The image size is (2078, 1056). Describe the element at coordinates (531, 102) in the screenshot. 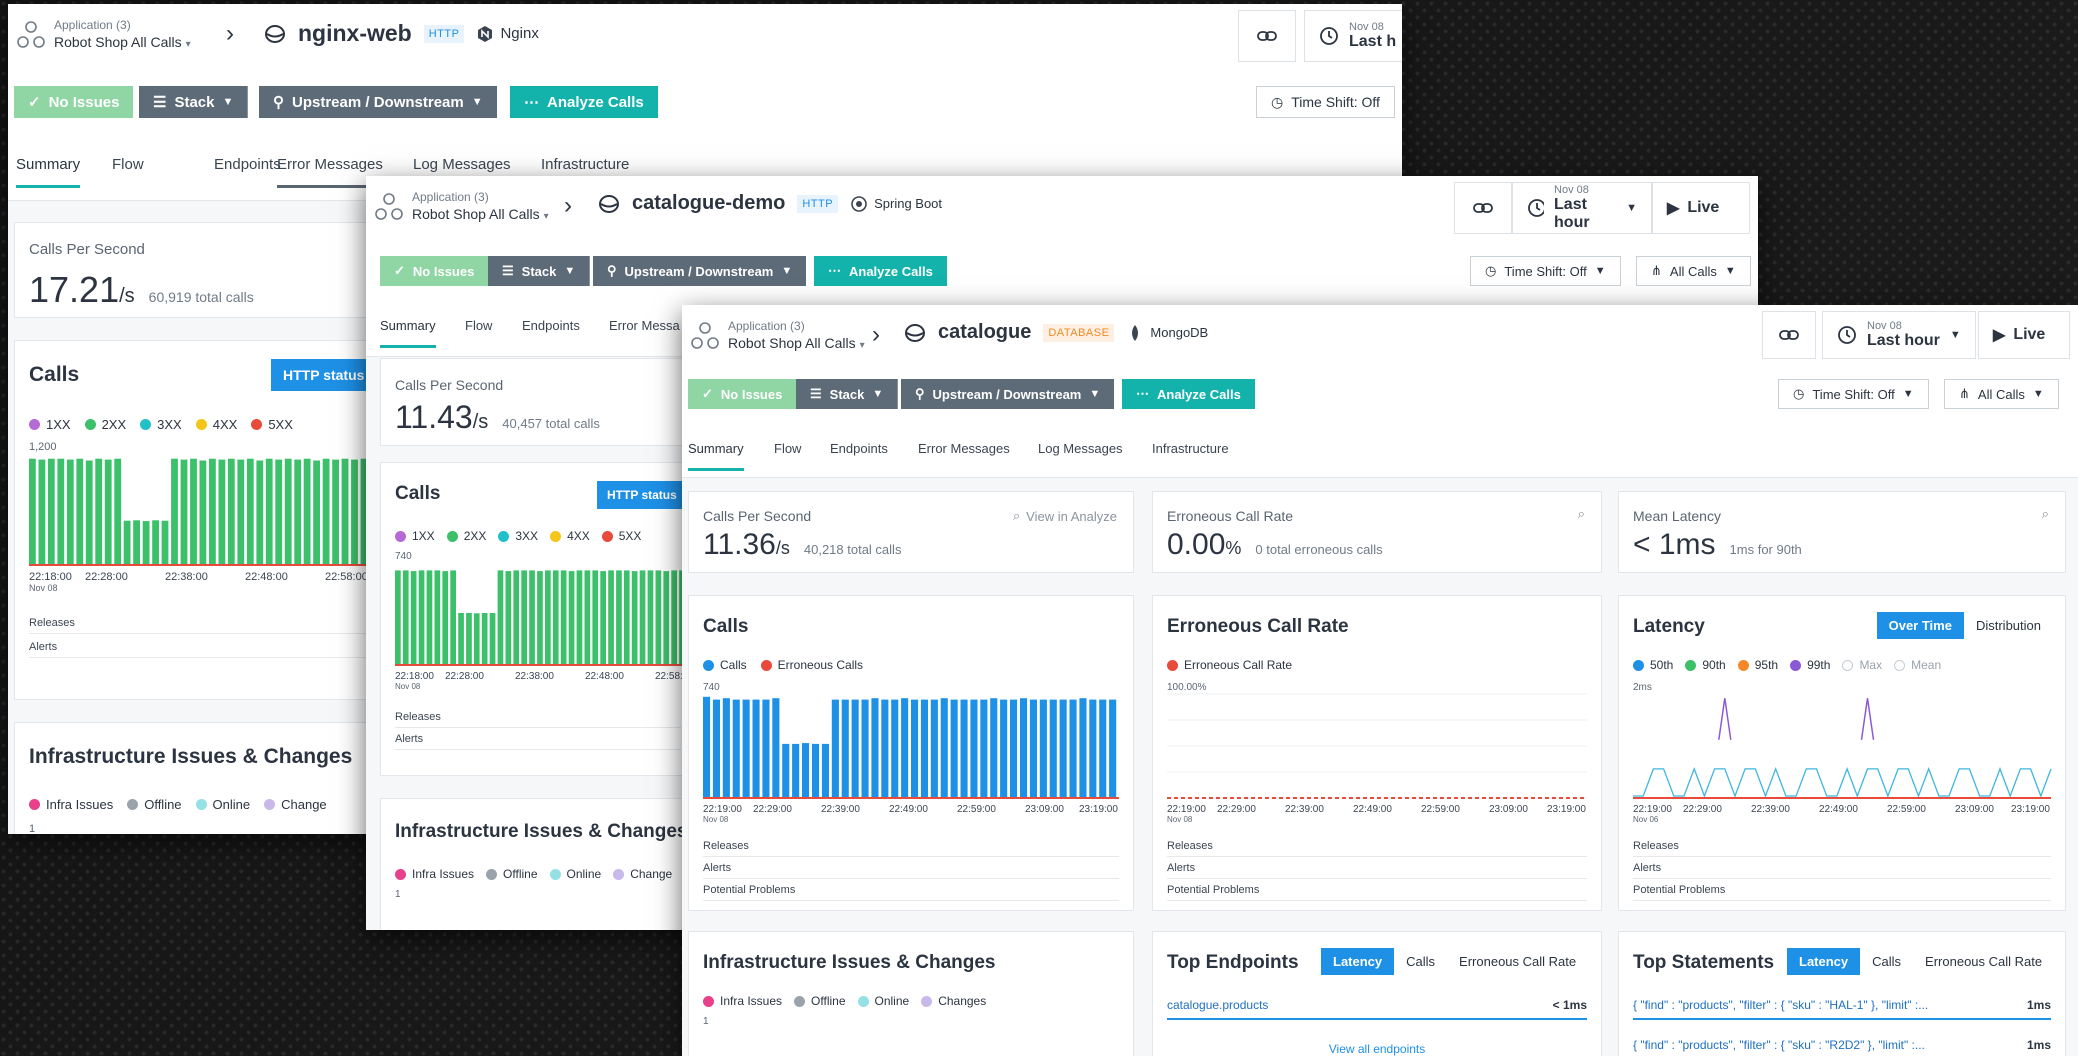

I see `analyze-icon: ⋯` at that location.